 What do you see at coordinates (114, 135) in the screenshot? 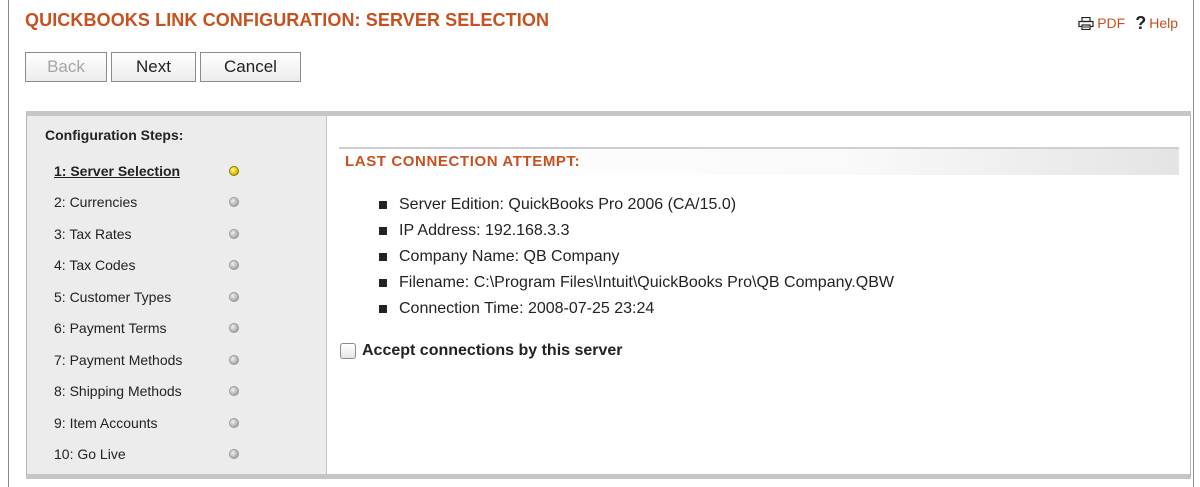
I see `sidebar-heading: Configuration Steps:` at bounding box center [114, 135].